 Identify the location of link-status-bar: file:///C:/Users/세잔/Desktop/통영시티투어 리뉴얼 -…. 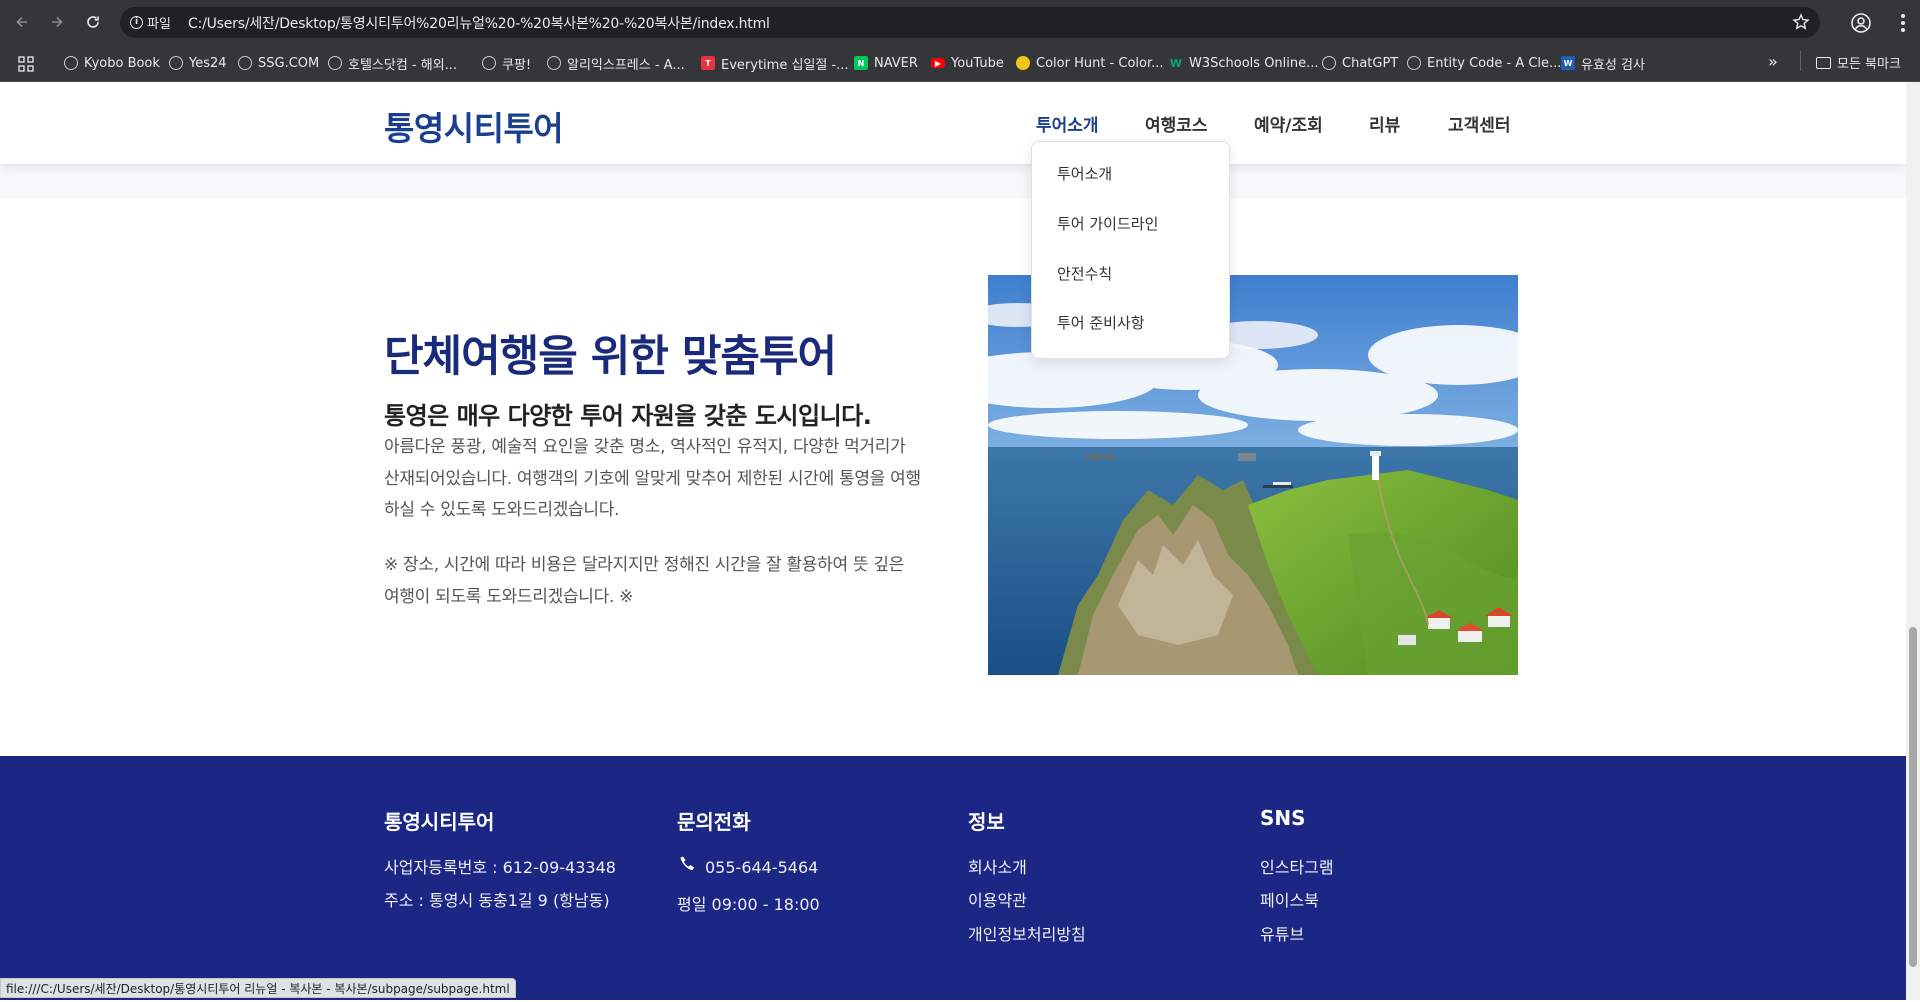
(258, 988).